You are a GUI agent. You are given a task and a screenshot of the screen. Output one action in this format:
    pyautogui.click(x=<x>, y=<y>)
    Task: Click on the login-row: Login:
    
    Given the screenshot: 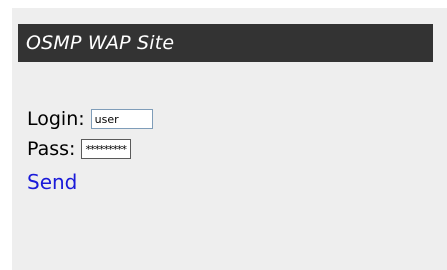 What is the action you would take?
    pyautogui.click(x=90, y=119)
    